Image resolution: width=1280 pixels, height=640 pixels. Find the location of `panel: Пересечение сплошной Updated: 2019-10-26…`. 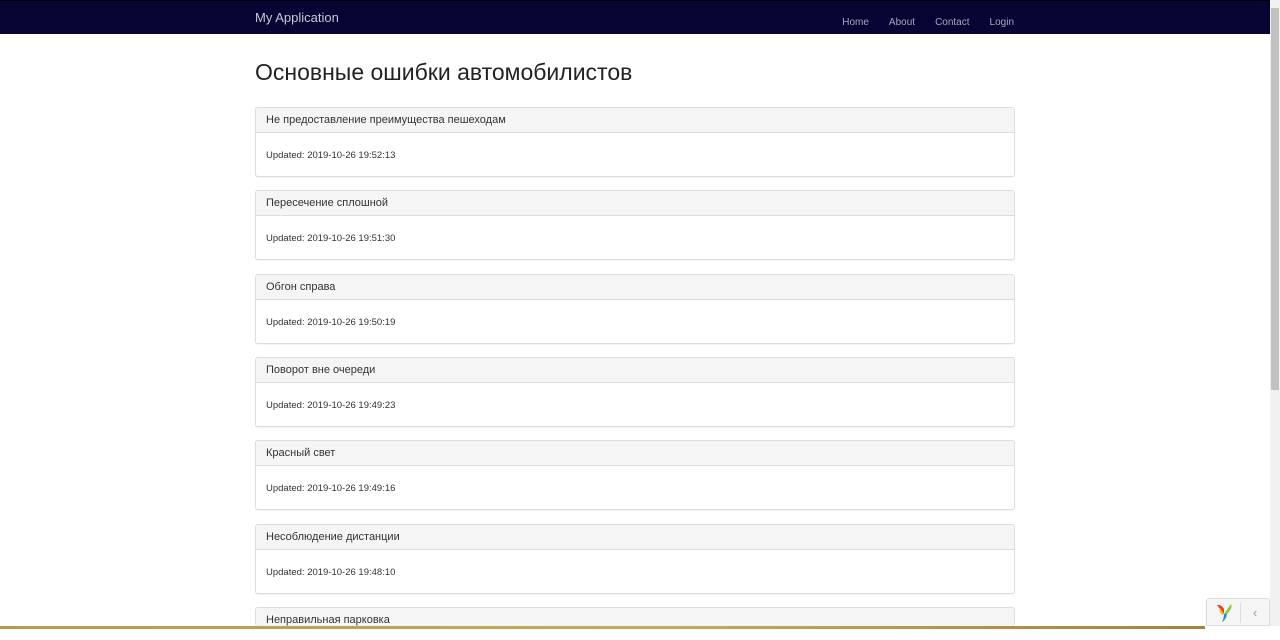

panel: Пересечение сплошной Updated: 2019-10-26… is located at coordinates (635, 225).